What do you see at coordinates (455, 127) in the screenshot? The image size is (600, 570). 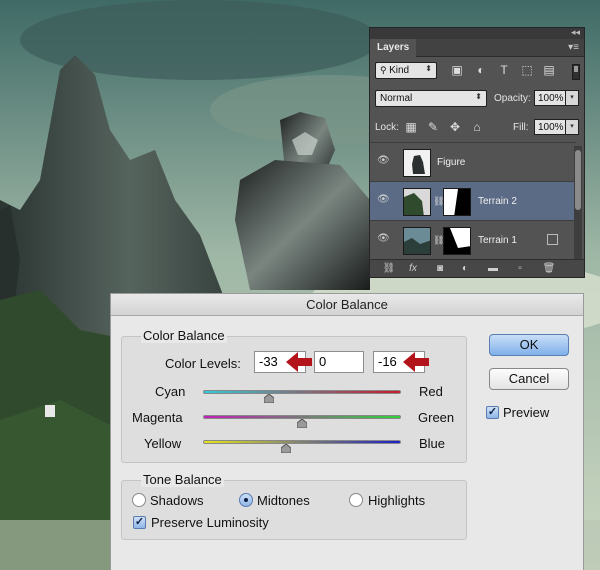 I see `lock-position-move-icon: ✥` at bounding box center [455, 127].